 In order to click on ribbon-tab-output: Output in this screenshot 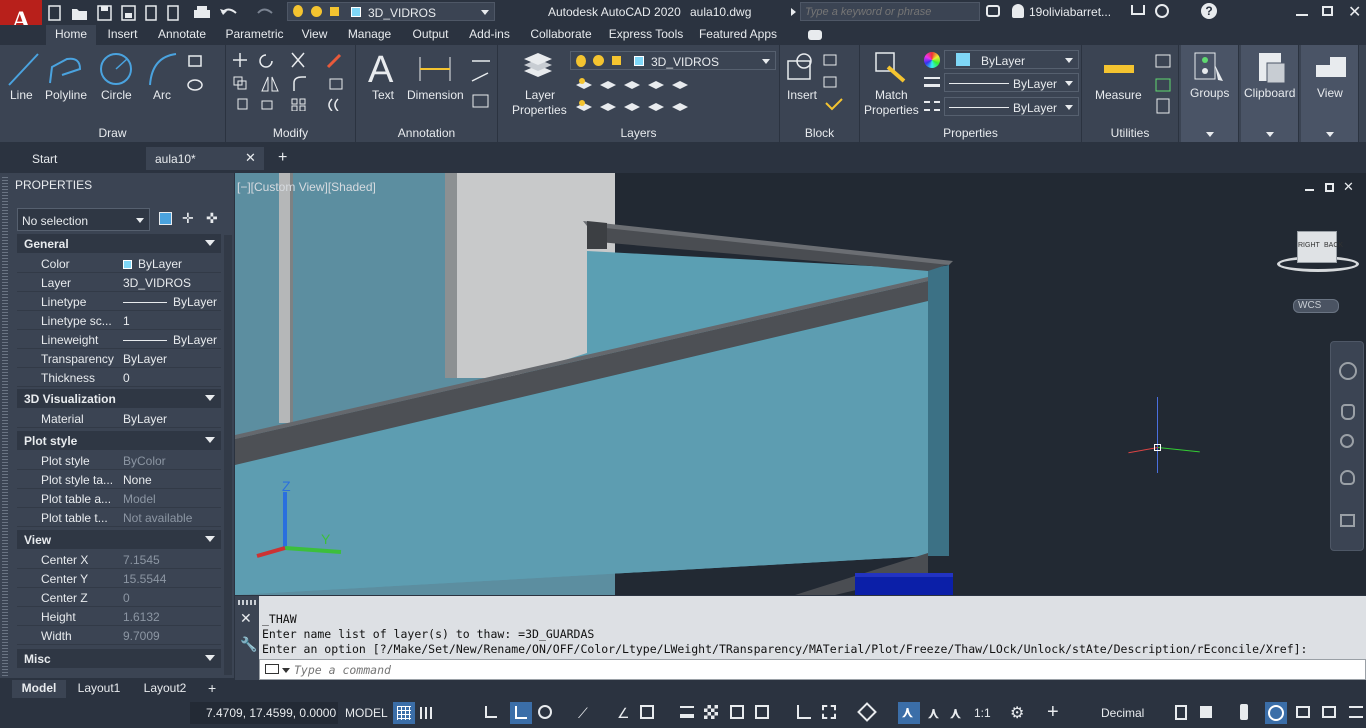, I will do `click(430, 35)`.